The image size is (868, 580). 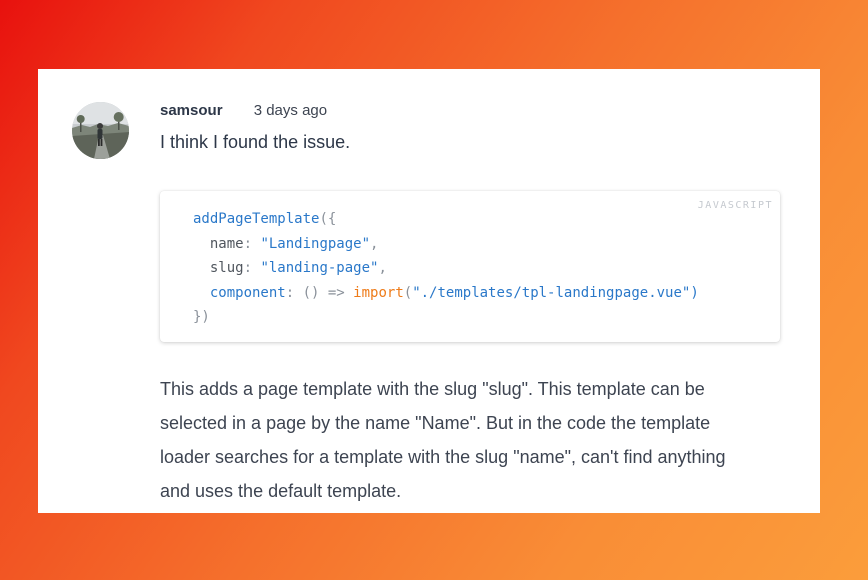 What do you see at coordinates (319, 268) in the screenshot?
I see `code-string: "landing-page"` at bounding box center [319, 268].